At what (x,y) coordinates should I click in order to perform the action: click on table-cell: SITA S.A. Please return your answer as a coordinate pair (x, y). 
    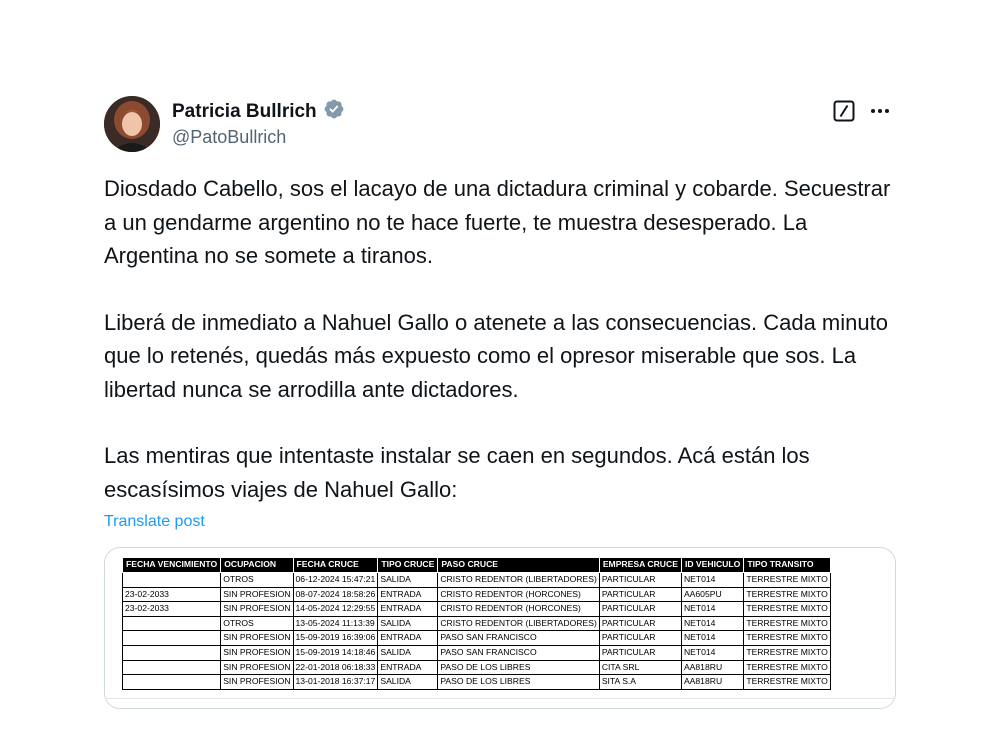
    Looking at the image, I should click on (640, 682).